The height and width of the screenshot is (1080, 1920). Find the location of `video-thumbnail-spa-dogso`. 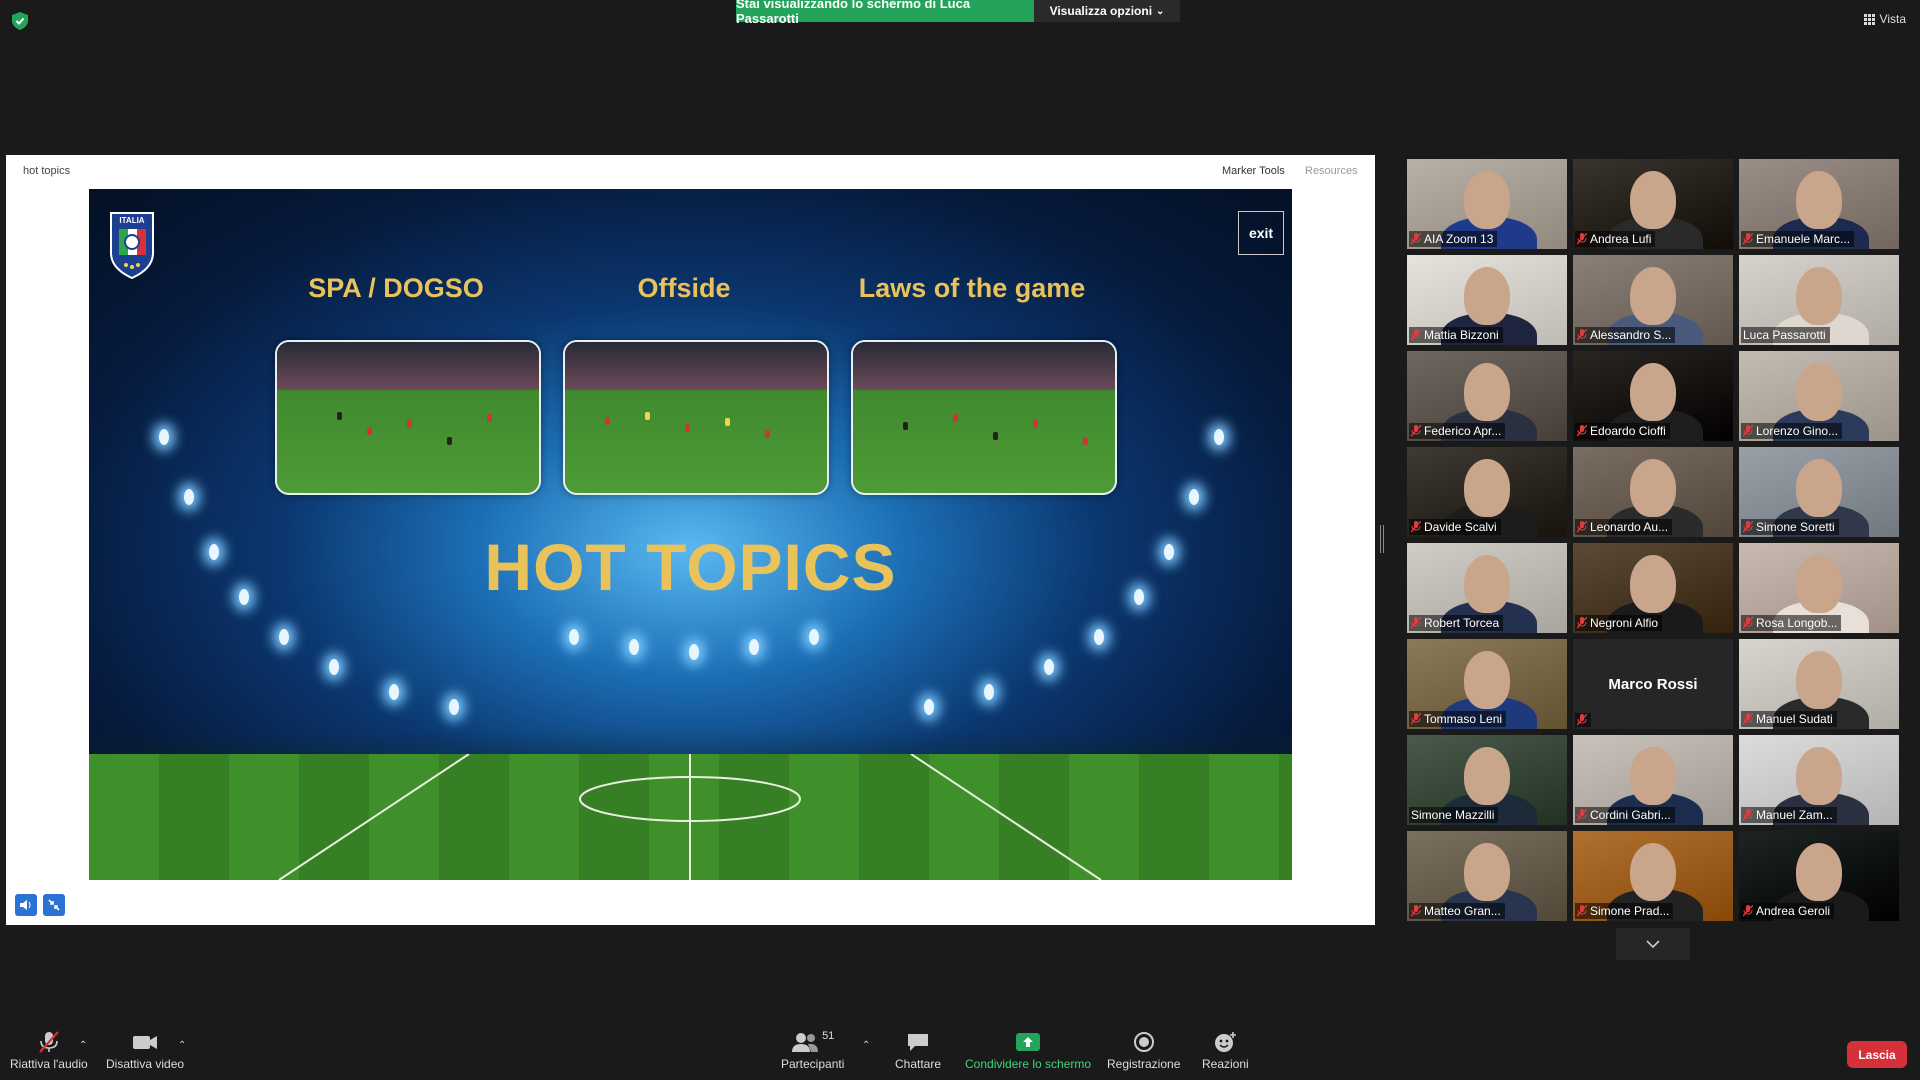

video-thumbnail-spa-dogso is located at coordinates (408, 417).